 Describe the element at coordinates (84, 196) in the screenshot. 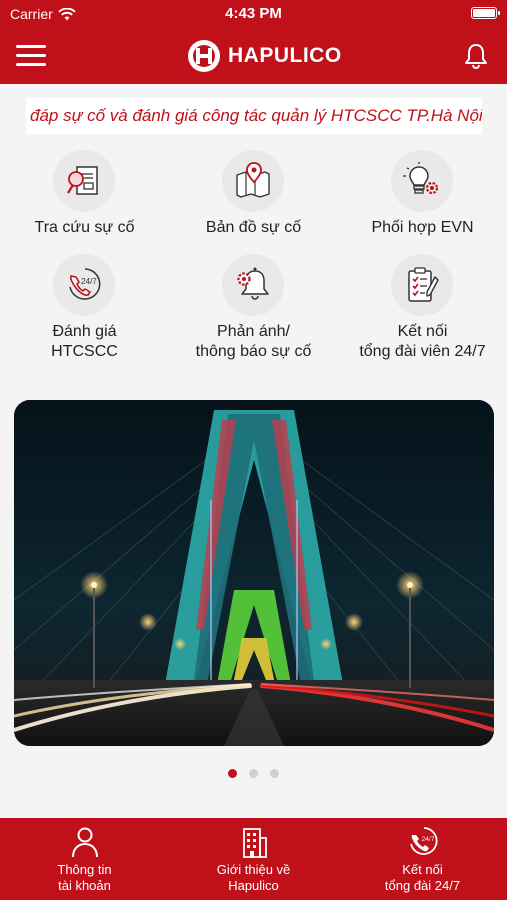

I see `feature-lookup-incident: Tra cứu sự cố` at that location.